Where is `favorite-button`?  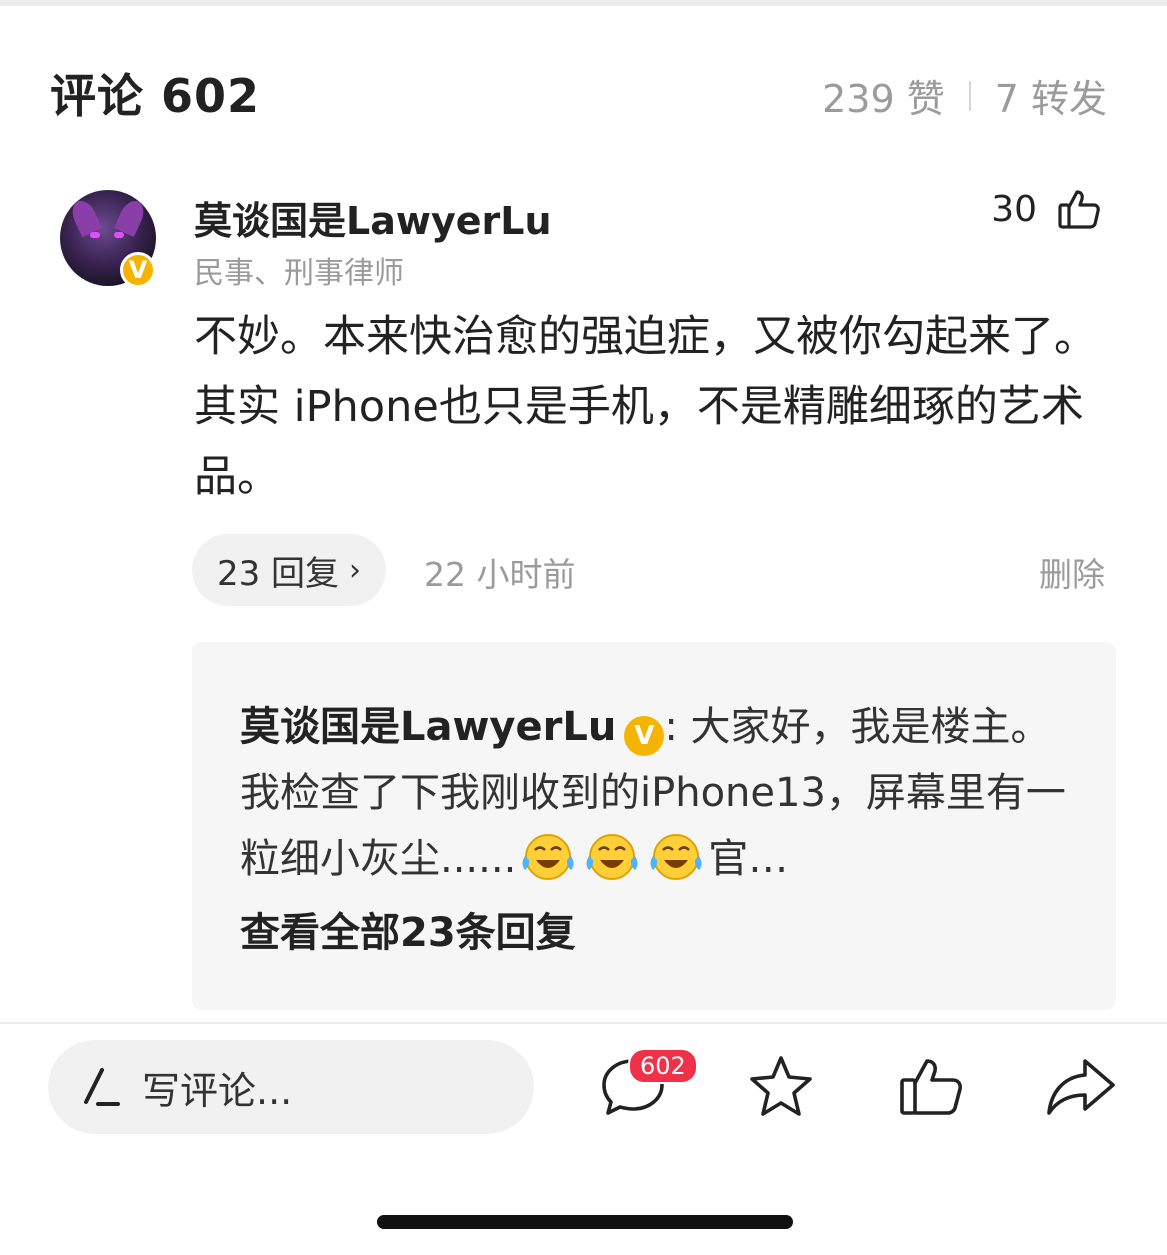 favorite-button is located at coordinates (781, 1086).